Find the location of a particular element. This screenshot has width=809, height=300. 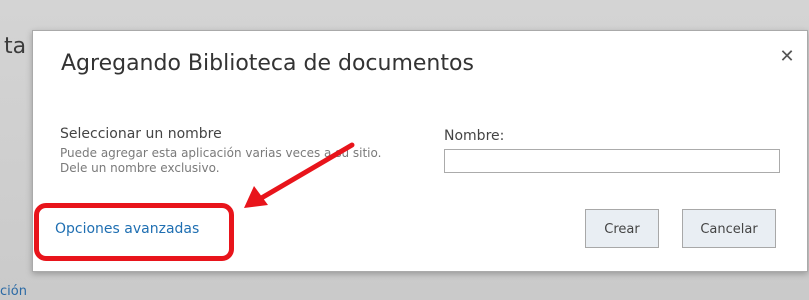

annotation-arrow-icon is located at coordinates (299, 175).